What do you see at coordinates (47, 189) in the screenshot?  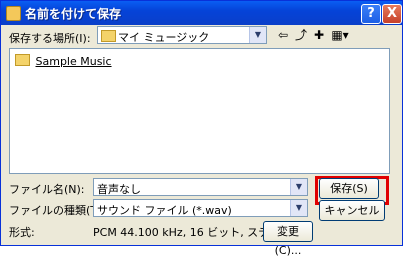 I see `filename-label: ファイル名(N):` at bounding box center [47, 189].